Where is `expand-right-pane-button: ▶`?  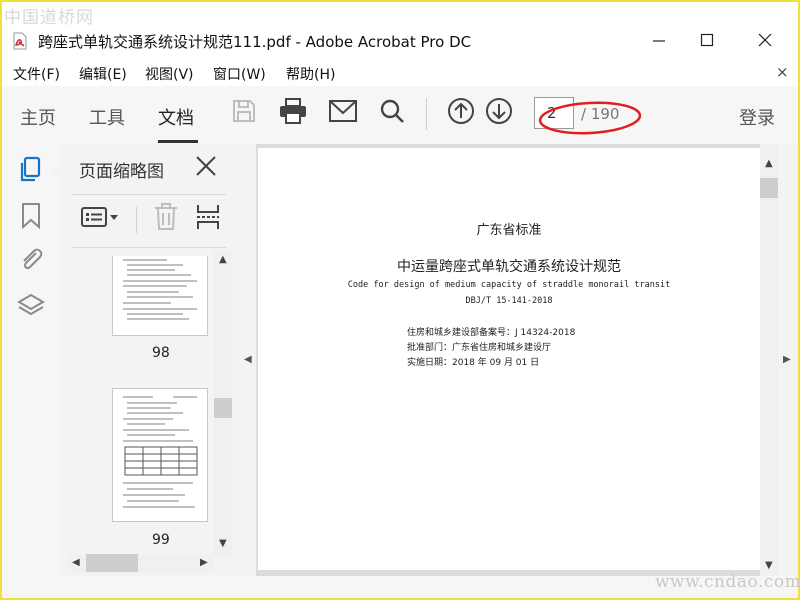
expand-right-pane-button: ▶ is located at coordinates (788, 360).